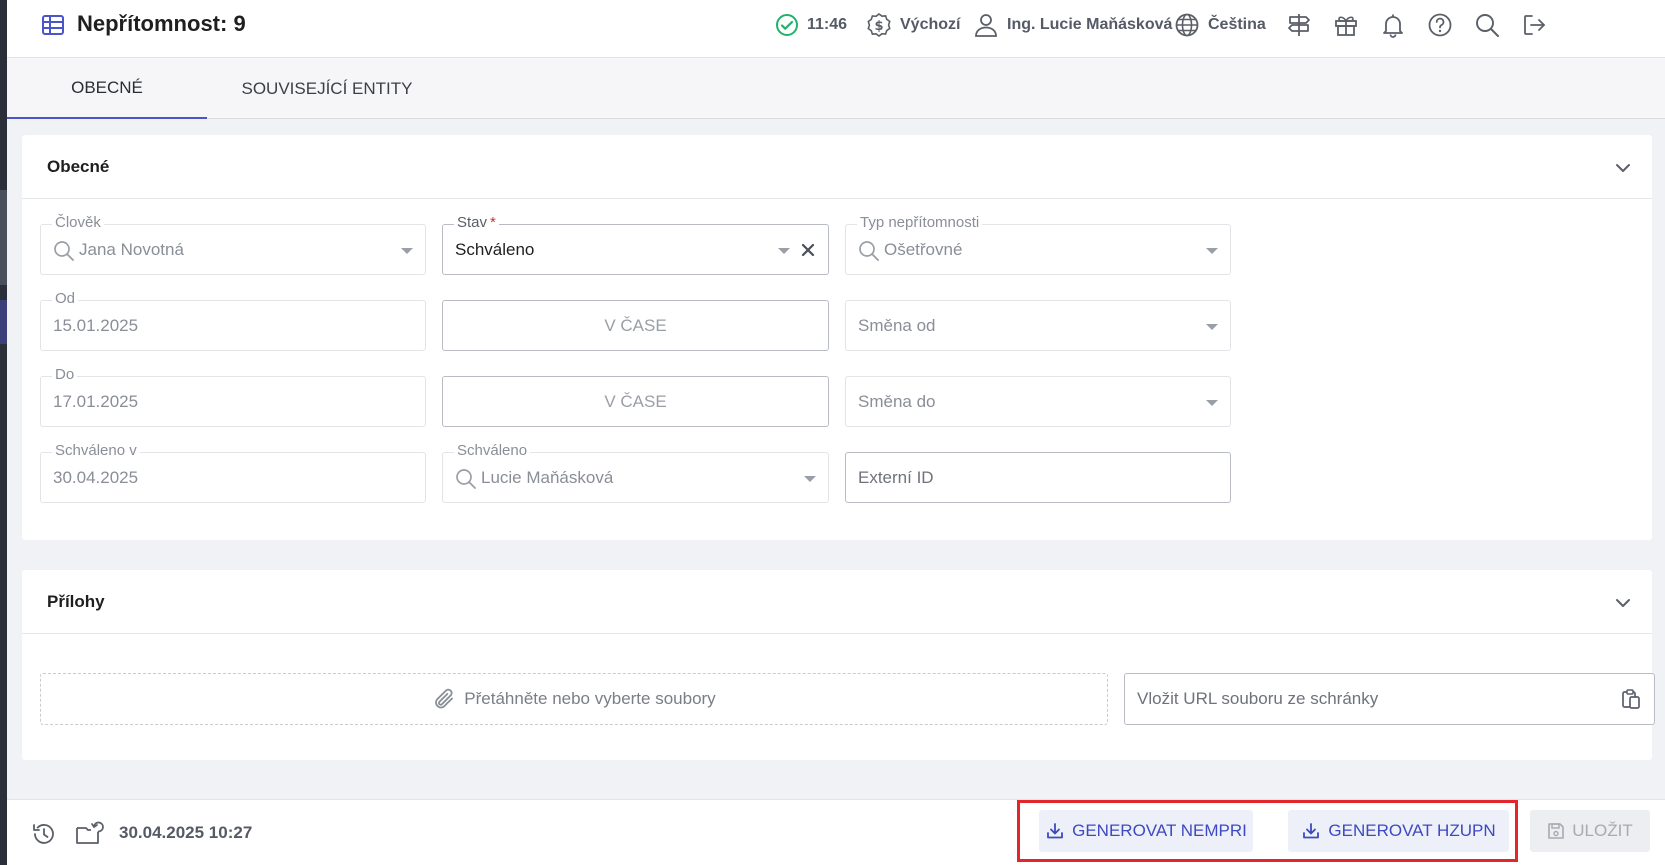 This screenshot has width=1665, height=865. I want to click on user-icon, so click(986, 25).